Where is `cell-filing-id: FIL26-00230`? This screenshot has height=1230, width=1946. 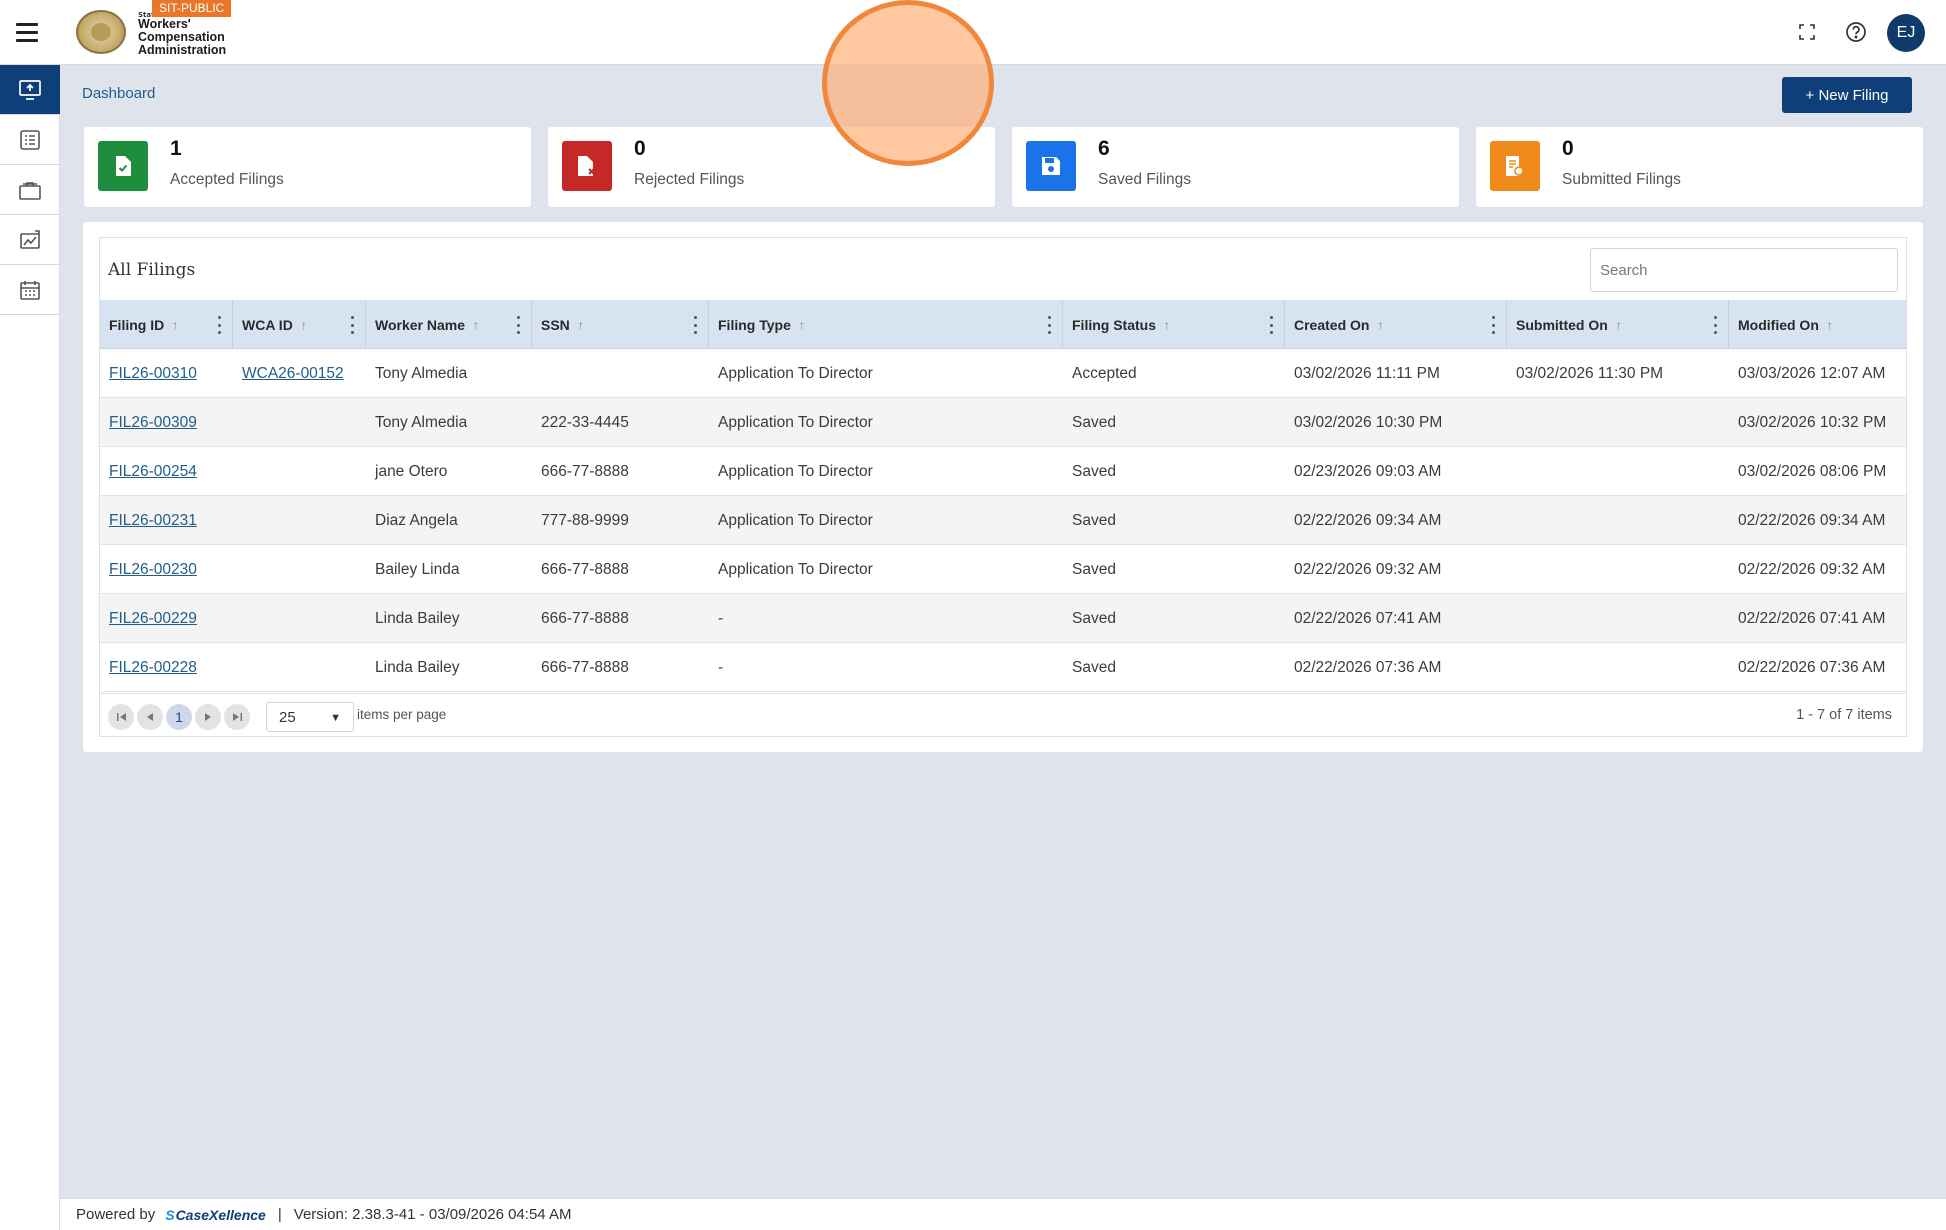
cell-filing-id: FIL26-00230 is located at coordinates (166, 569).